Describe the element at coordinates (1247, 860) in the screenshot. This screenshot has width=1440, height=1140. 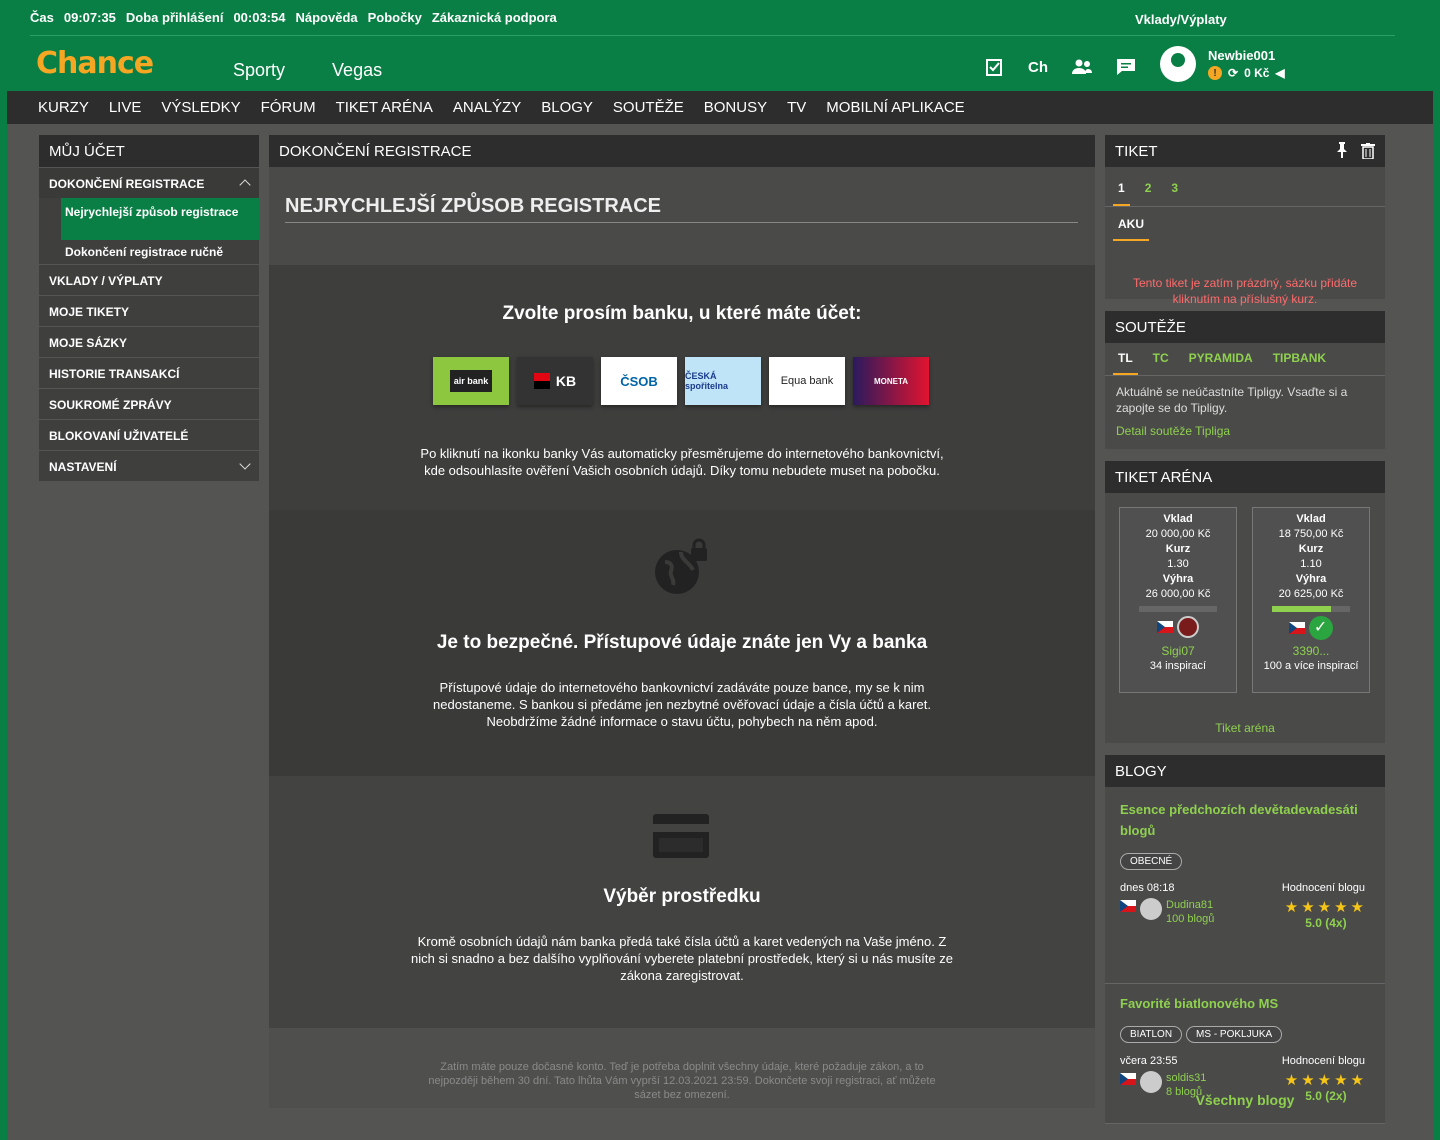
I see `blog-tags: OBECNÉ` at that location.